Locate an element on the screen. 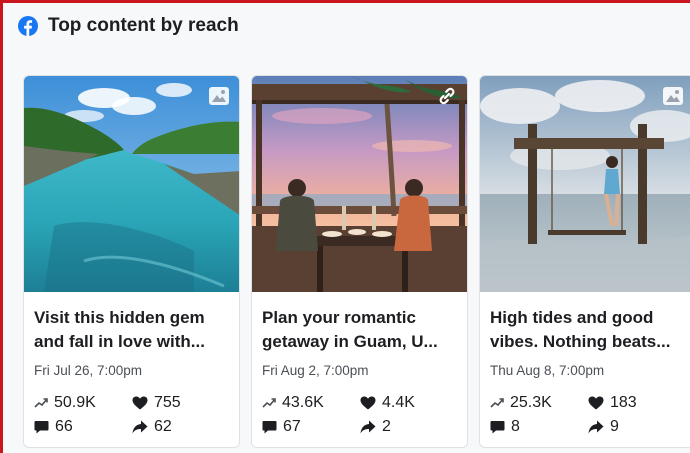  post-date: Fri Jul 26, 7:00pm is located at coordinates (88, 370).